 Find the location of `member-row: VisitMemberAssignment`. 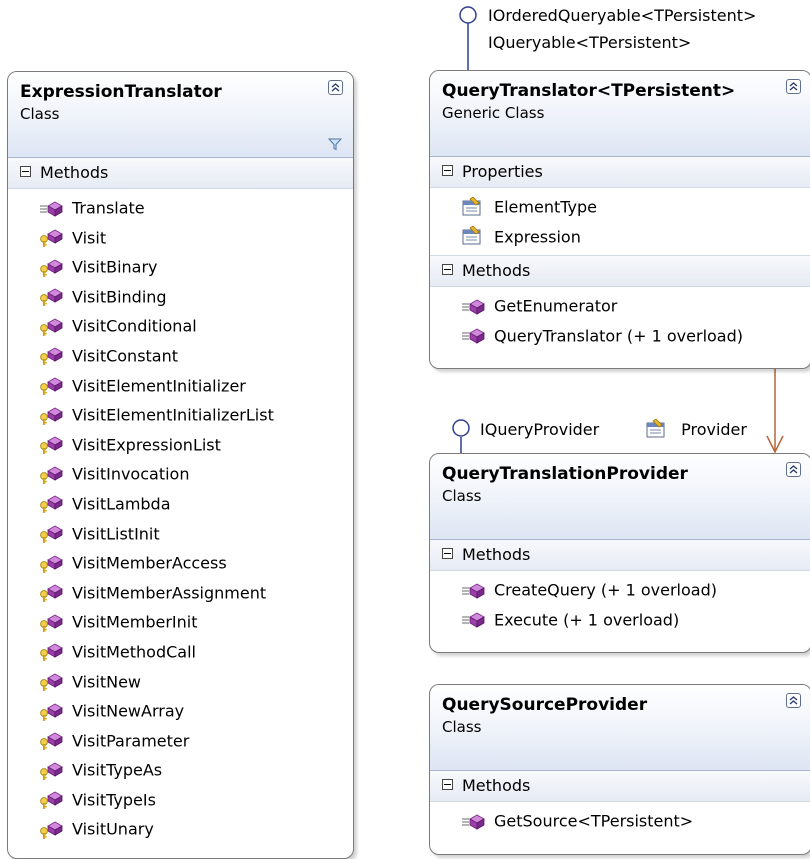

member-row: VisitMemberAssignment is located at coordinates (180, 593).